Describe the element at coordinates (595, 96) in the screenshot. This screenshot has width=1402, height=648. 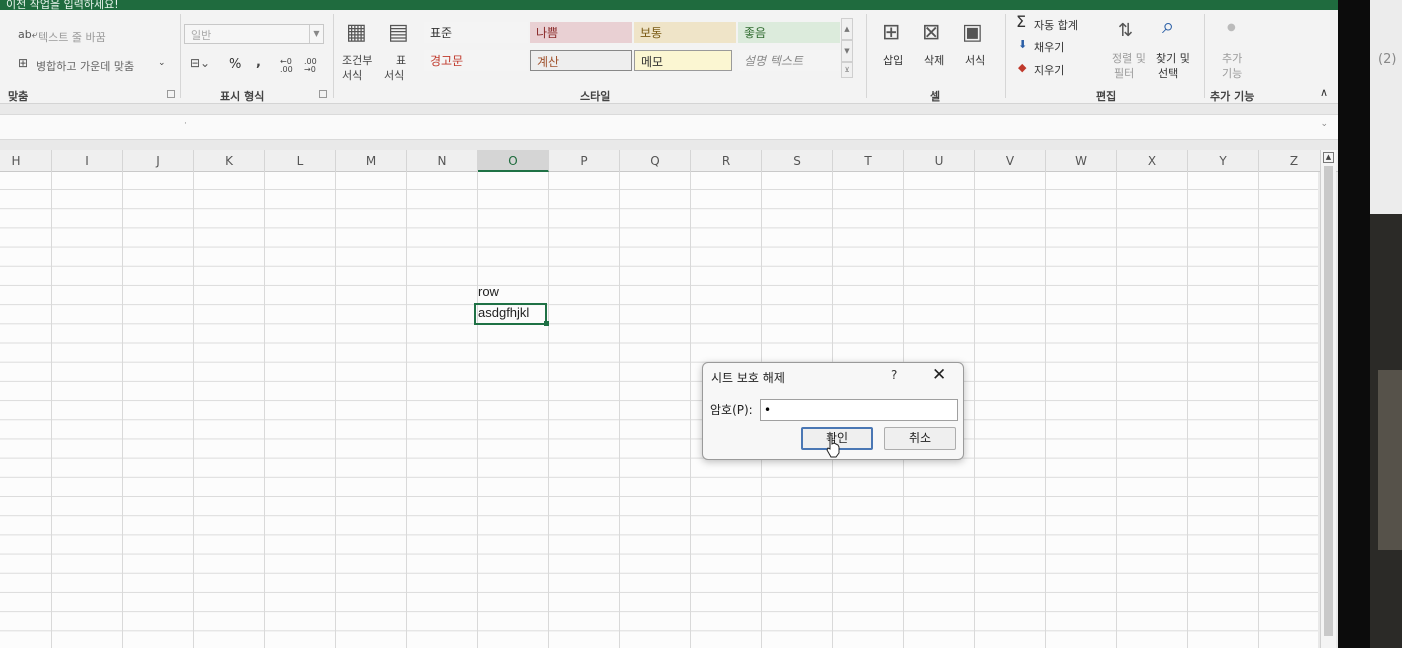
I see `styles-group-label: 스타일` at that location.